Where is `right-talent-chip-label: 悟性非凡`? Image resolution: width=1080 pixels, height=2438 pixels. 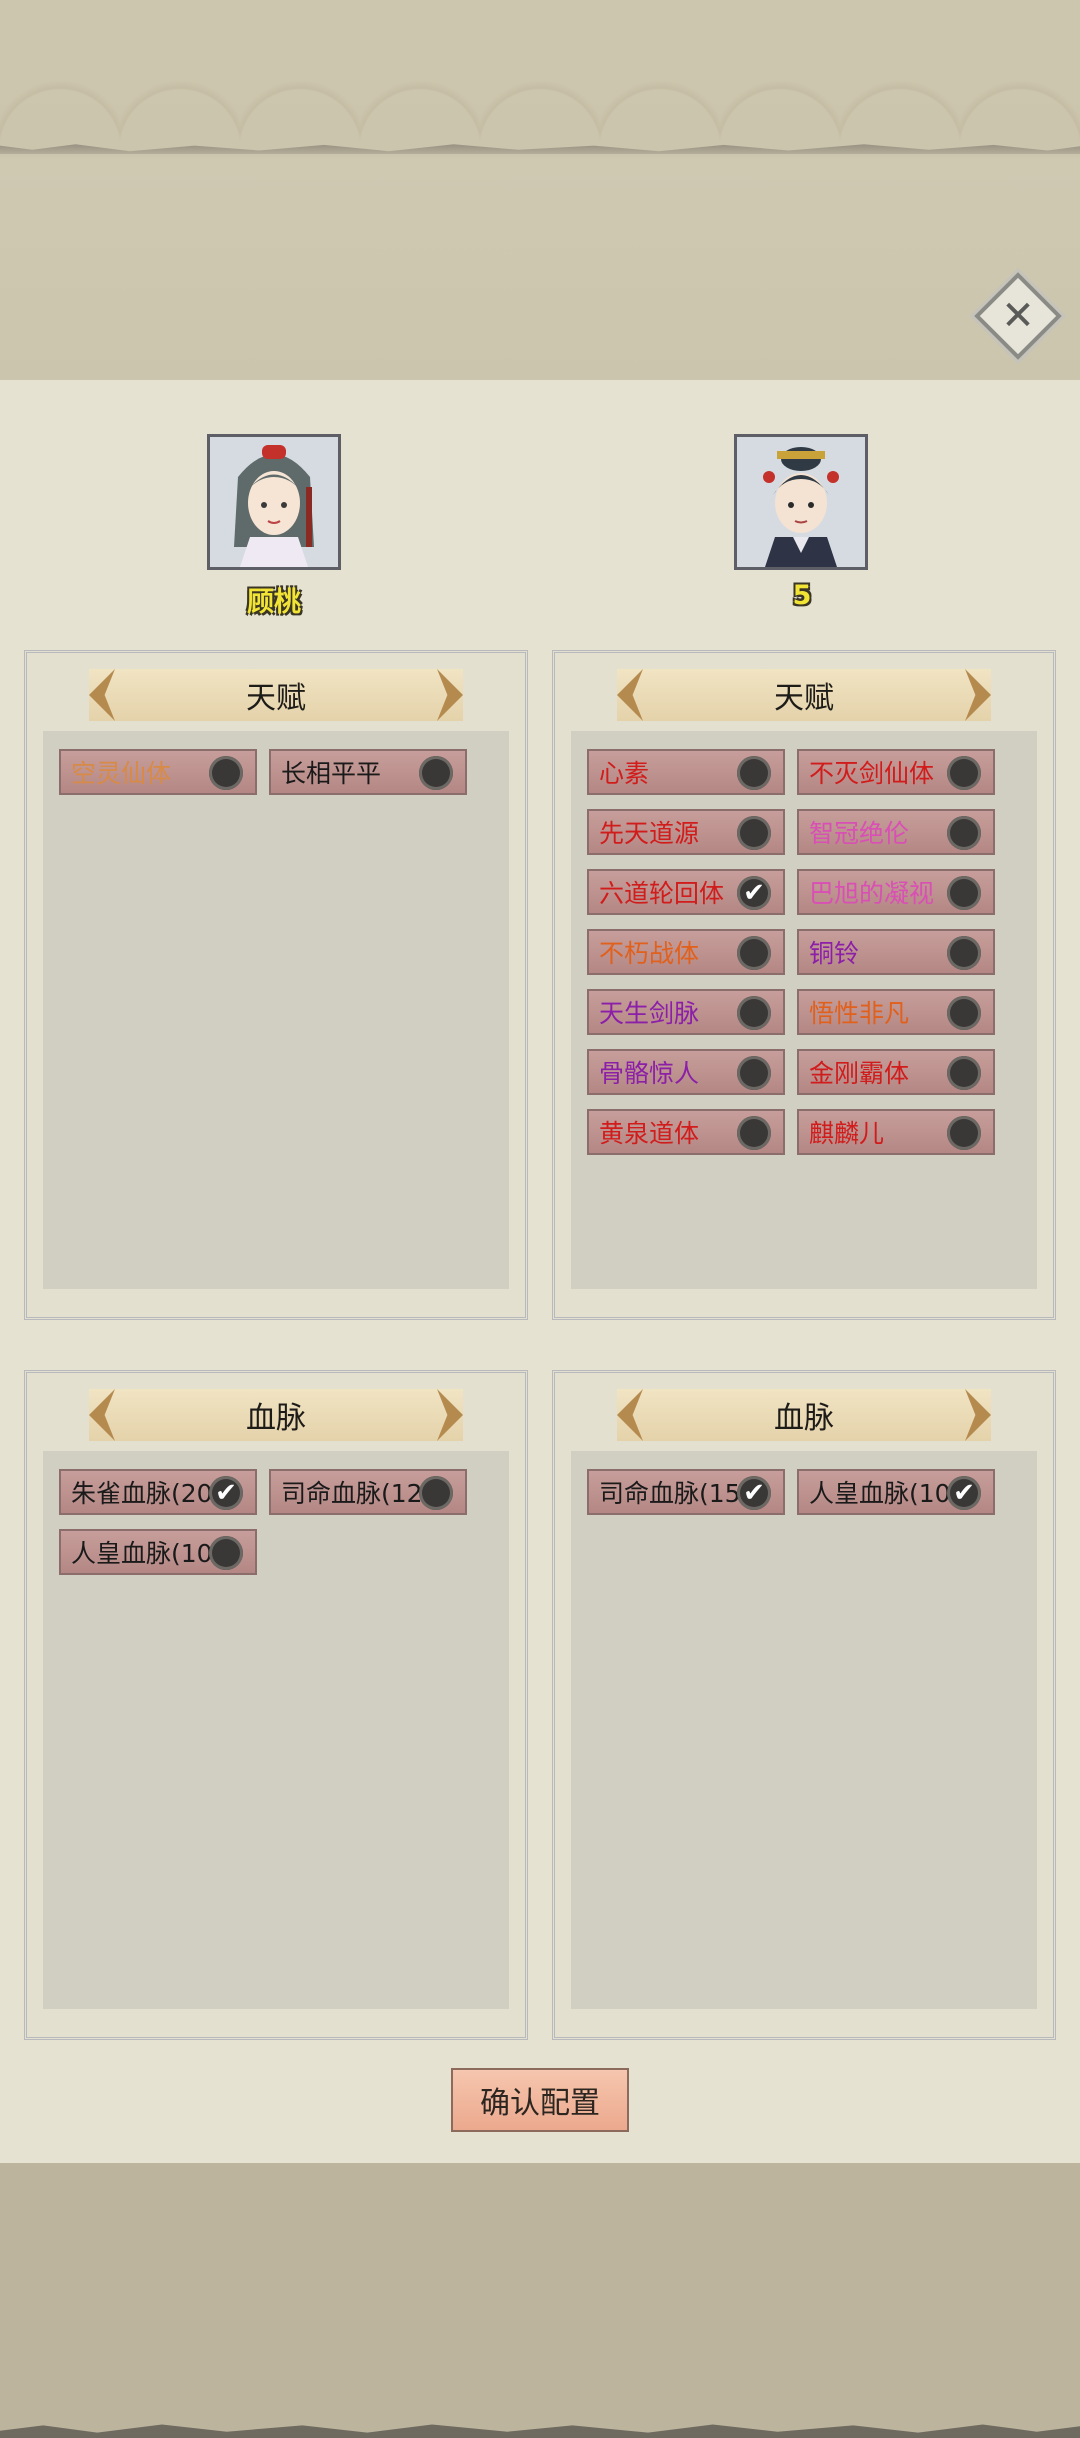 right-talent-chip-label: 悟性非凡 is located at coordinates (859, 1013).